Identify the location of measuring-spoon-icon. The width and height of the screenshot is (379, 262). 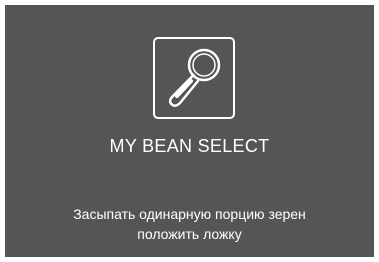
(194, 78).